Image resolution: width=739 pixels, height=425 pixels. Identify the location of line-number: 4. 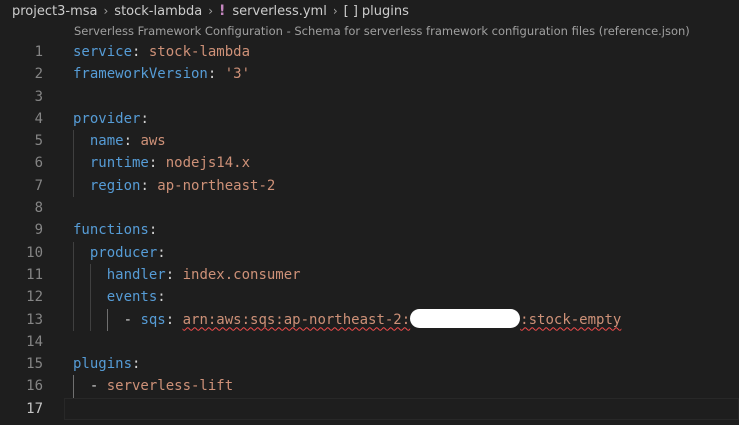
(38, 118).